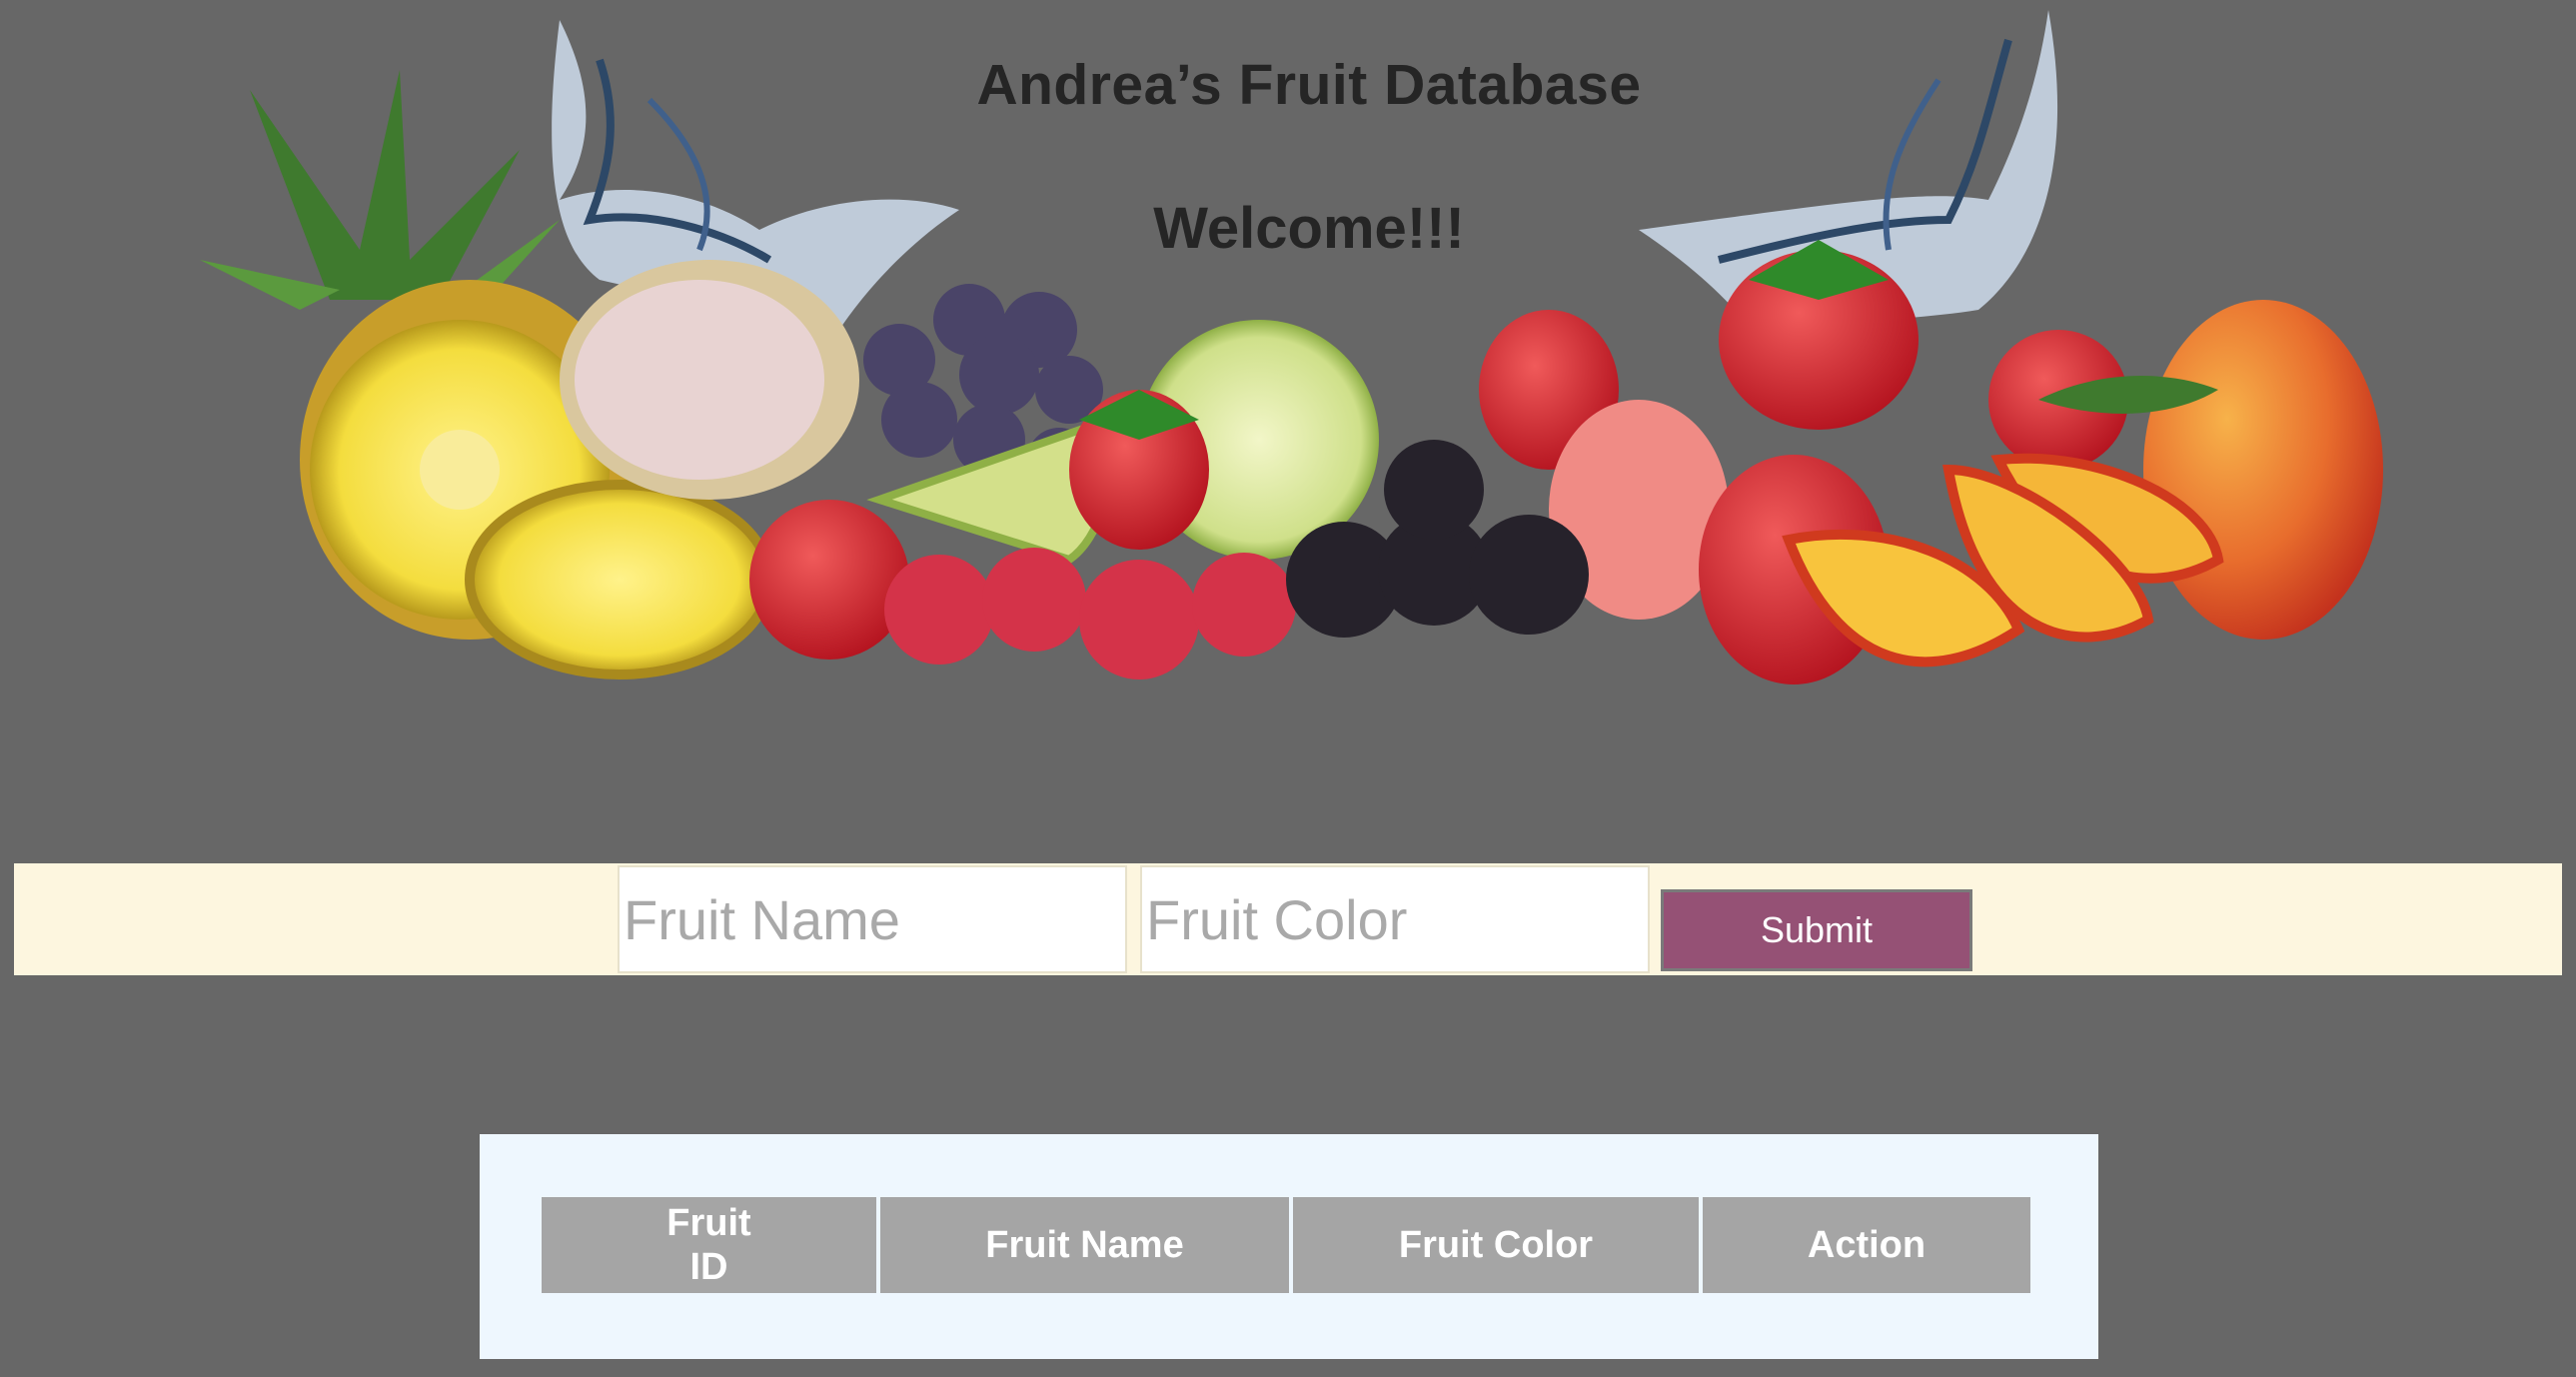 The image size is (2576, 1377). Describe the element at coordinates (1395, 919) in the screenshot. I see `fruit-color-input` at that location.